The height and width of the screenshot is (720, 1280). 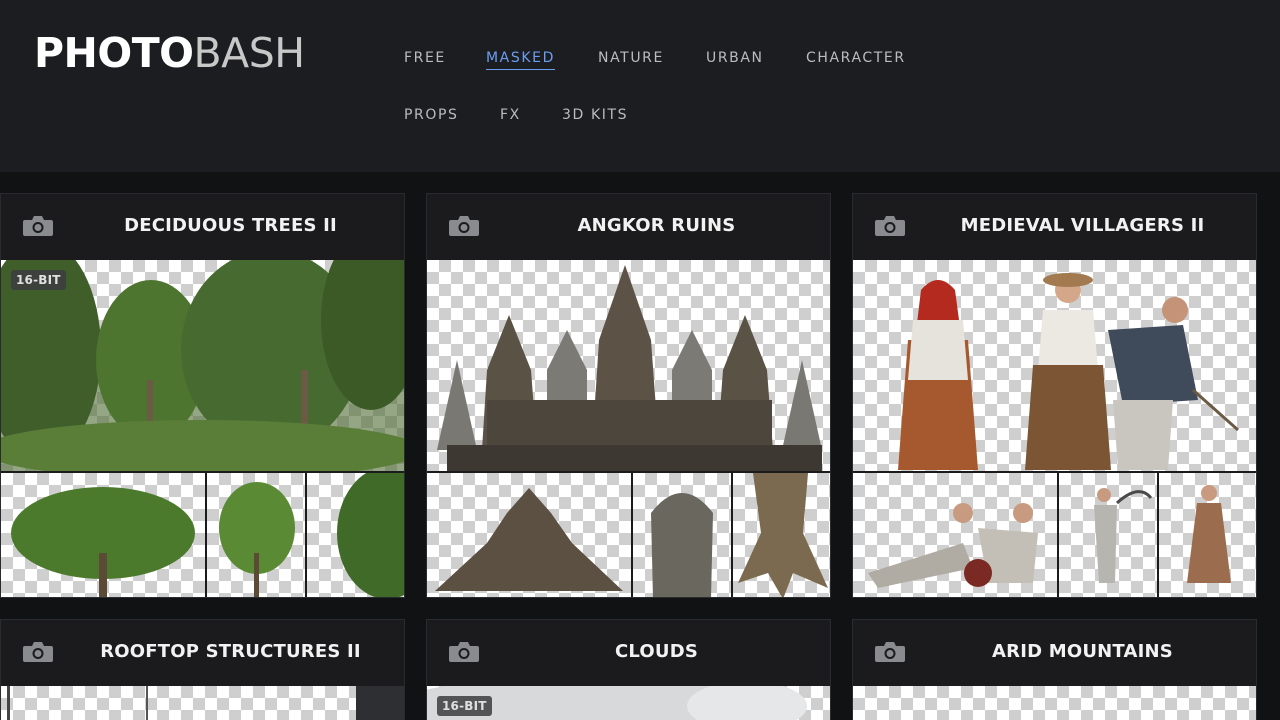 I want to click on temple-image, so click(x=629, y=368).